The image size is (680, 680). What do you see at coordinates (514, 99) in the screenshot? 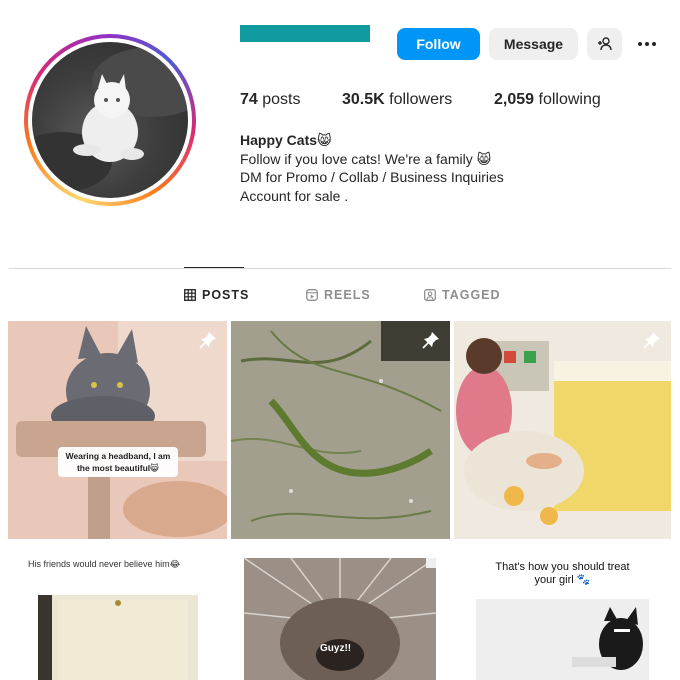
I see `following-count: 2,059` at bounding box center [514, 99].